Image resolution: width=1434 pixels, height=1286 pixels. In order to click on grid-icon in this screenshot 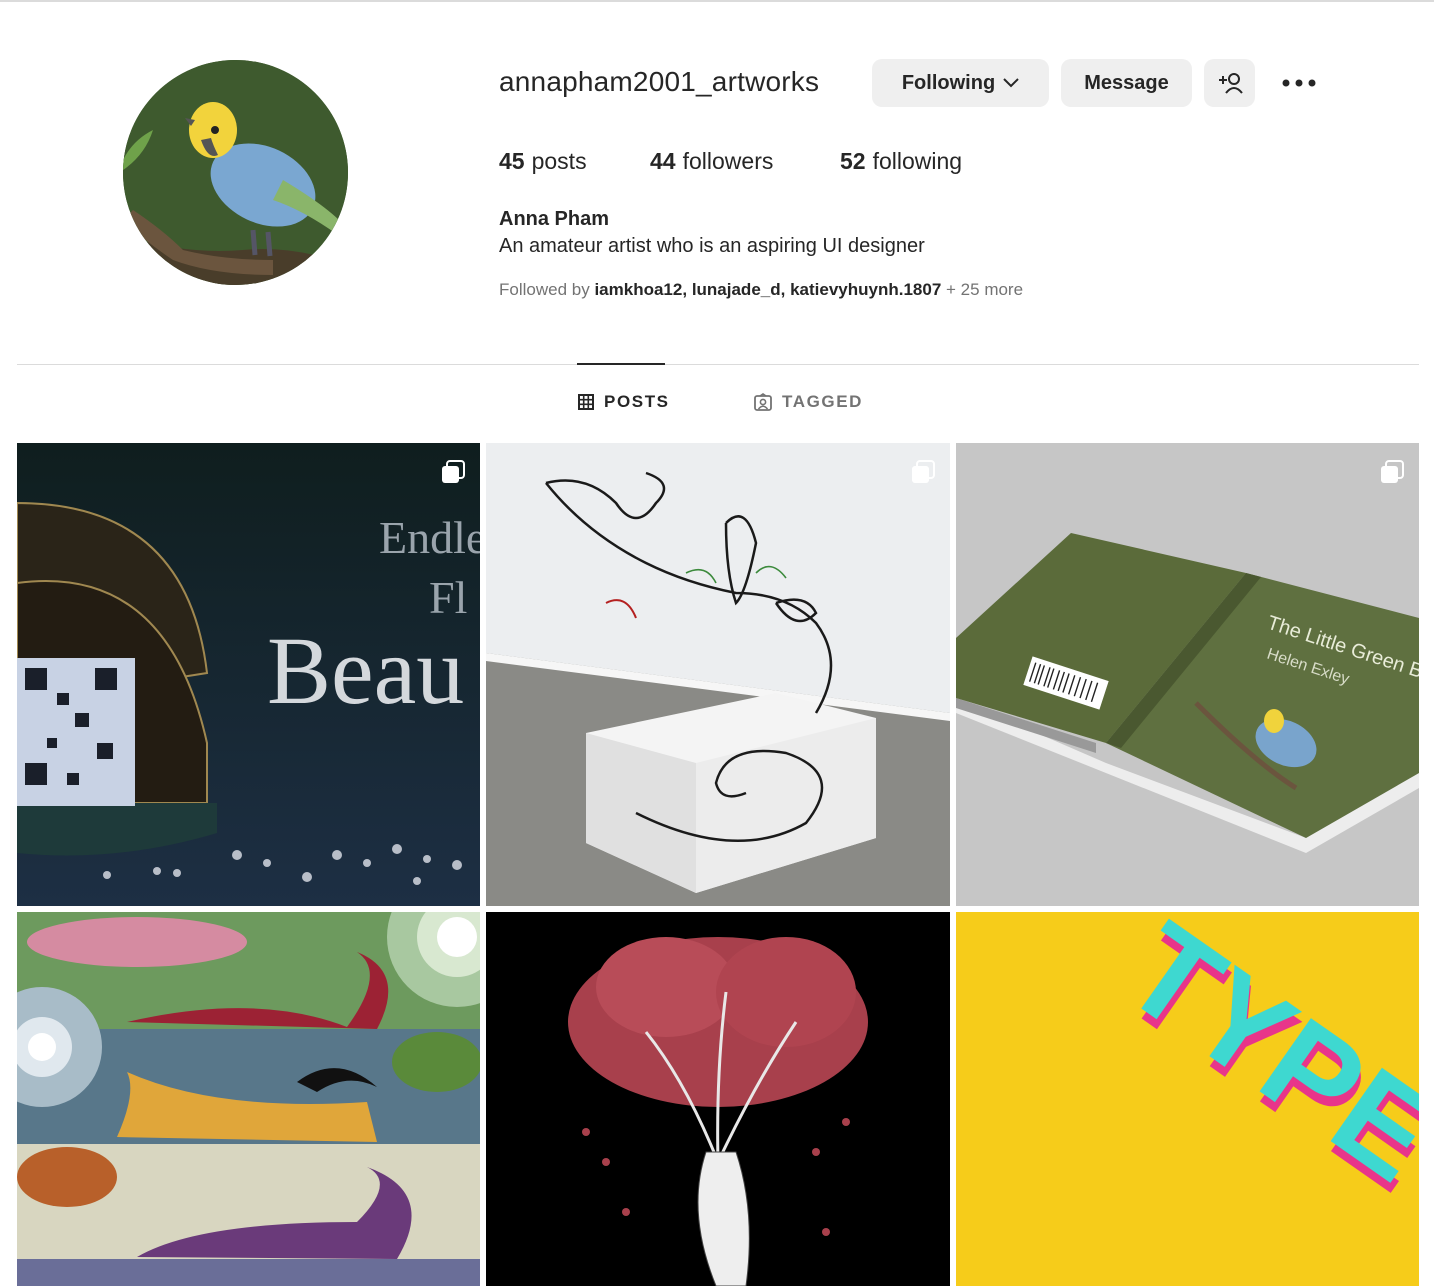, I will do `click(586, 402)`.